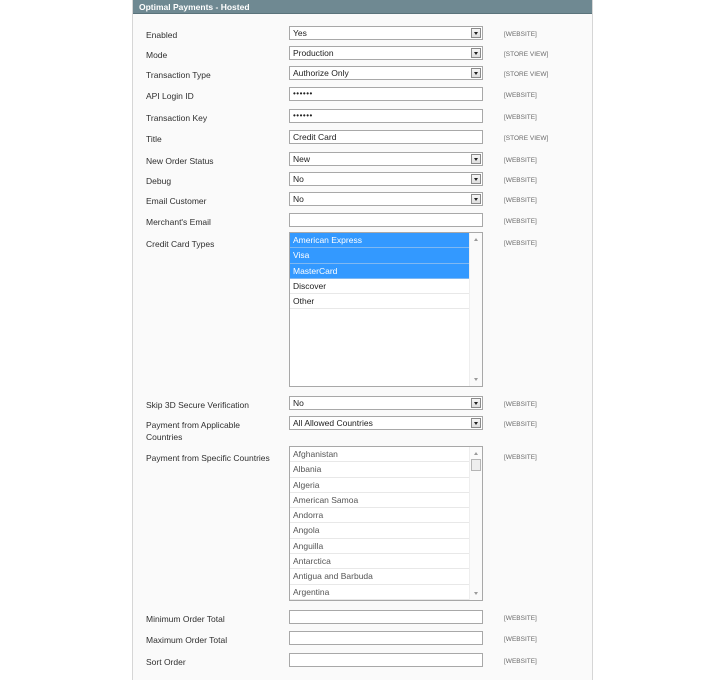 The width and height of the screenshot is (725, 680). What do you see at coordinates (386, 33) in the screenshot?
I see `enabled-select: Yes` at bounding box center [386, 33].